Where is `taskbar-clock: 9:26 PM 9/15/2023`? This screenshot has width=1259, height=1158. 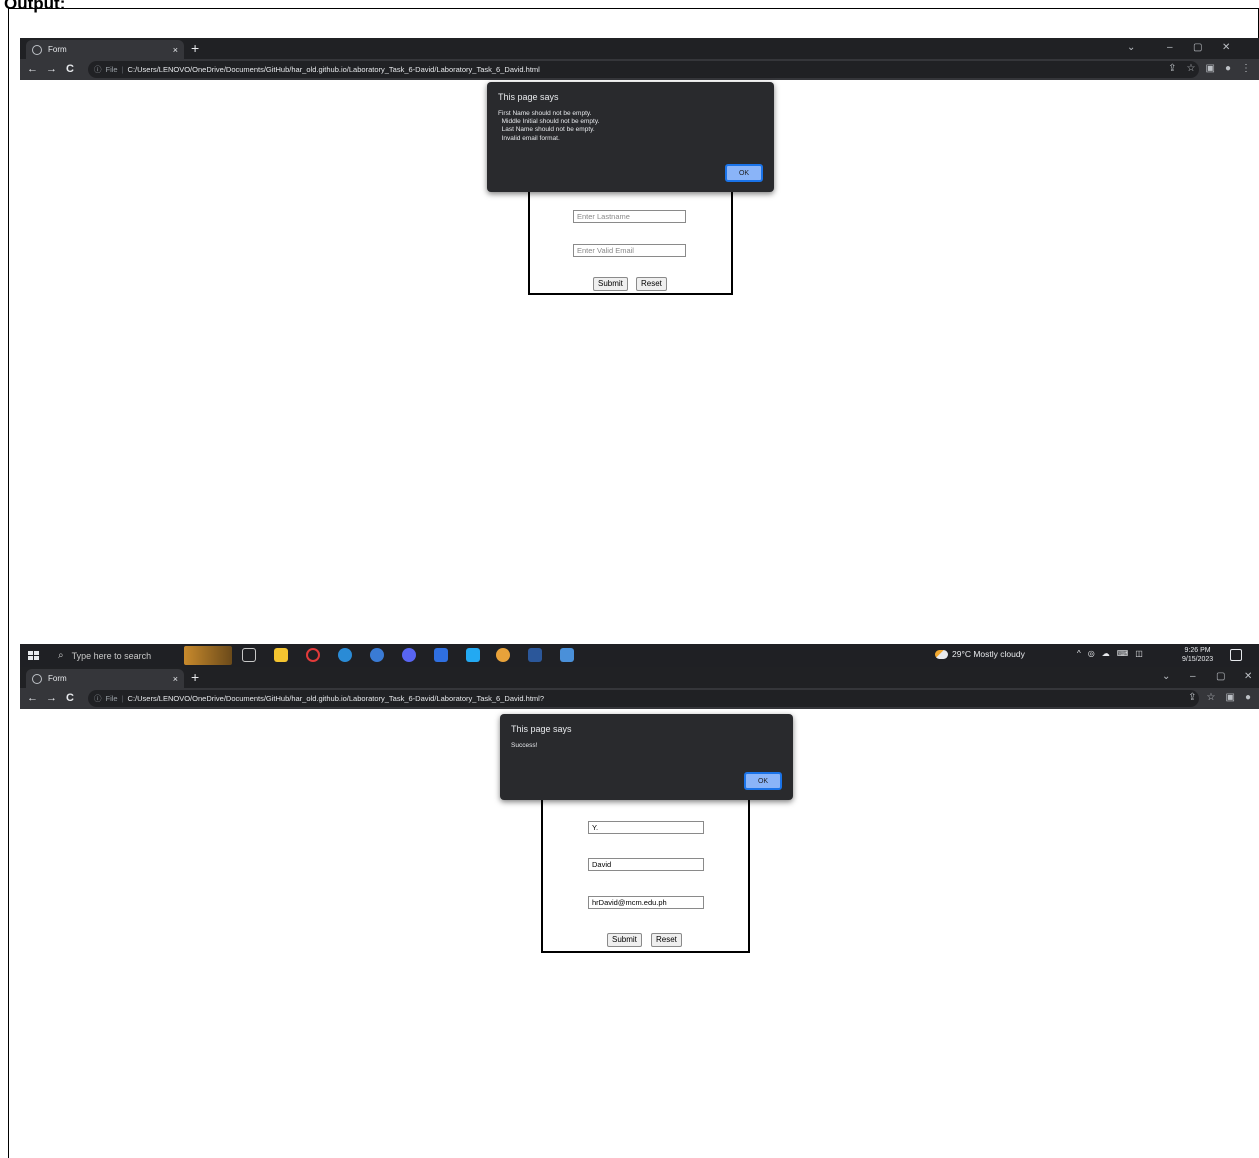 taskbar-clock: 9:26 PM 9/15/2023 is located at coordinates (1197, 655).